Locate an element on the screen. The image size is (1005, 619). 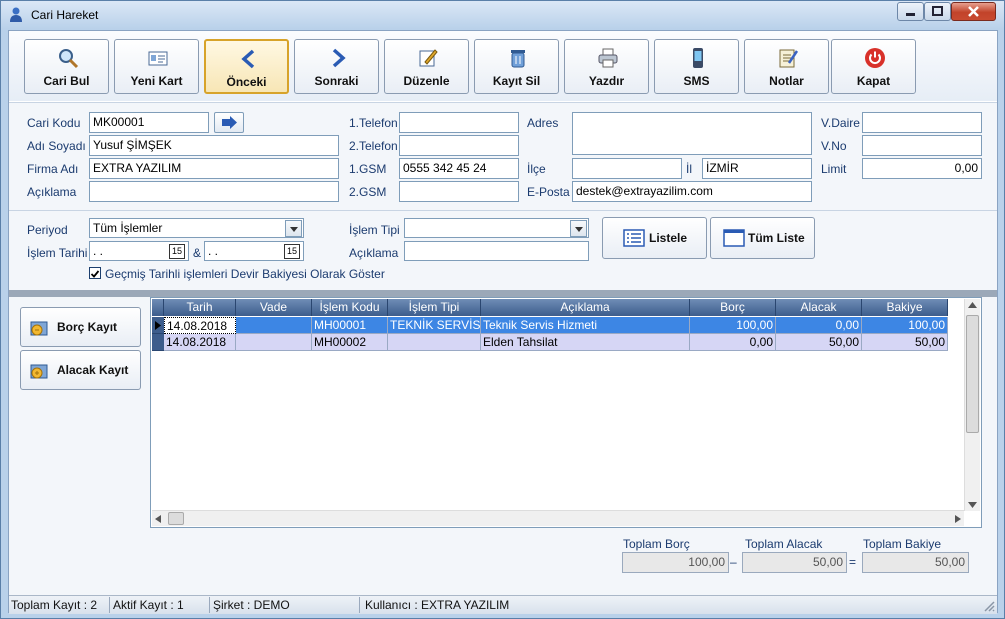
ilce-label: İlçe is located at coordinates (536, 169).